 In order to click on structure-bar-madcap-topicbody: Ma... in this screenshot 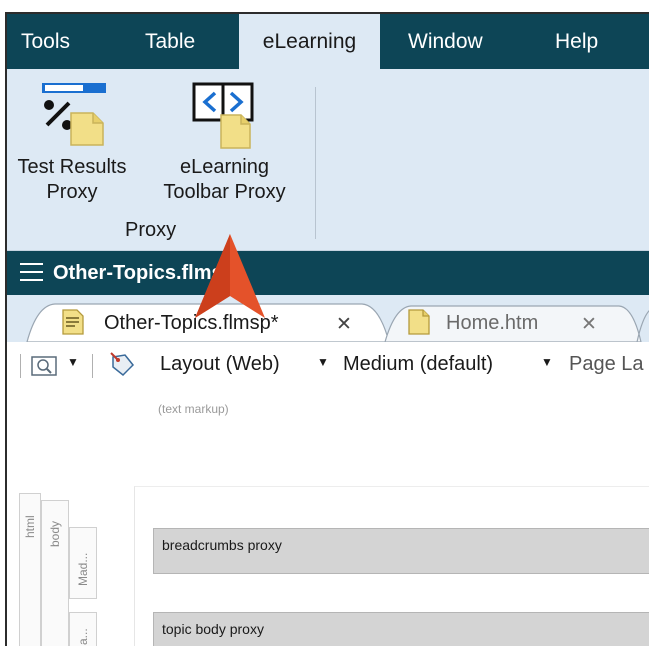, I will do `click(83, 629)`.